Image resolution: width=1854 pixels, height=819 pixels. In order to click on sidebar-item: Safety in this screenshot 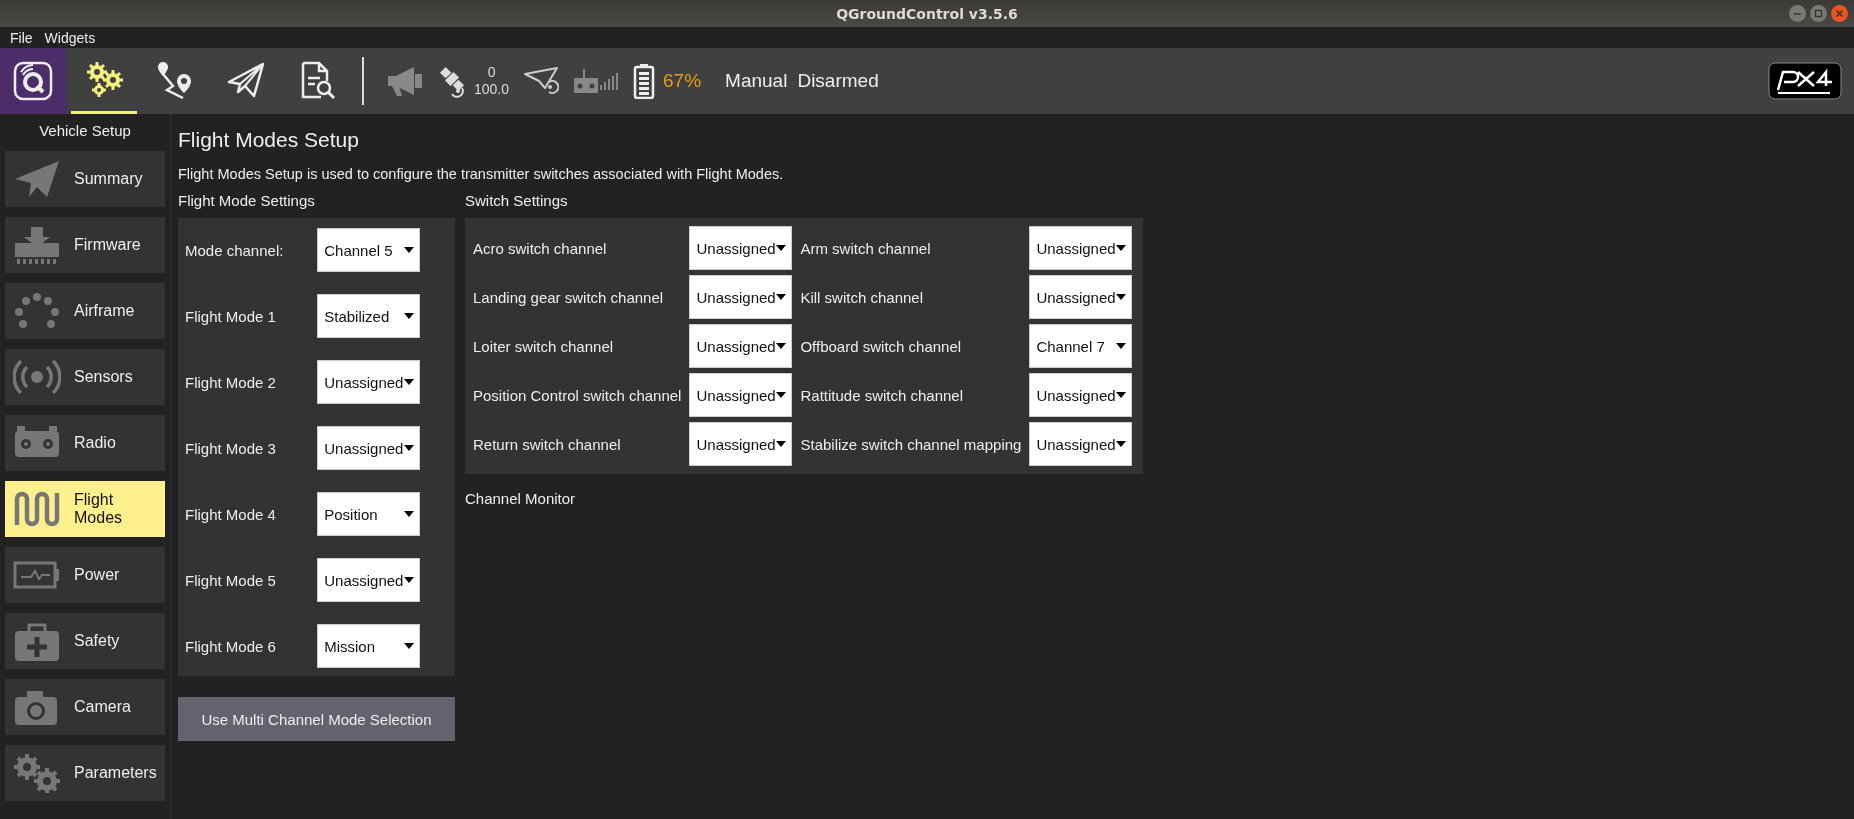, I will do `click(85, 641)`.